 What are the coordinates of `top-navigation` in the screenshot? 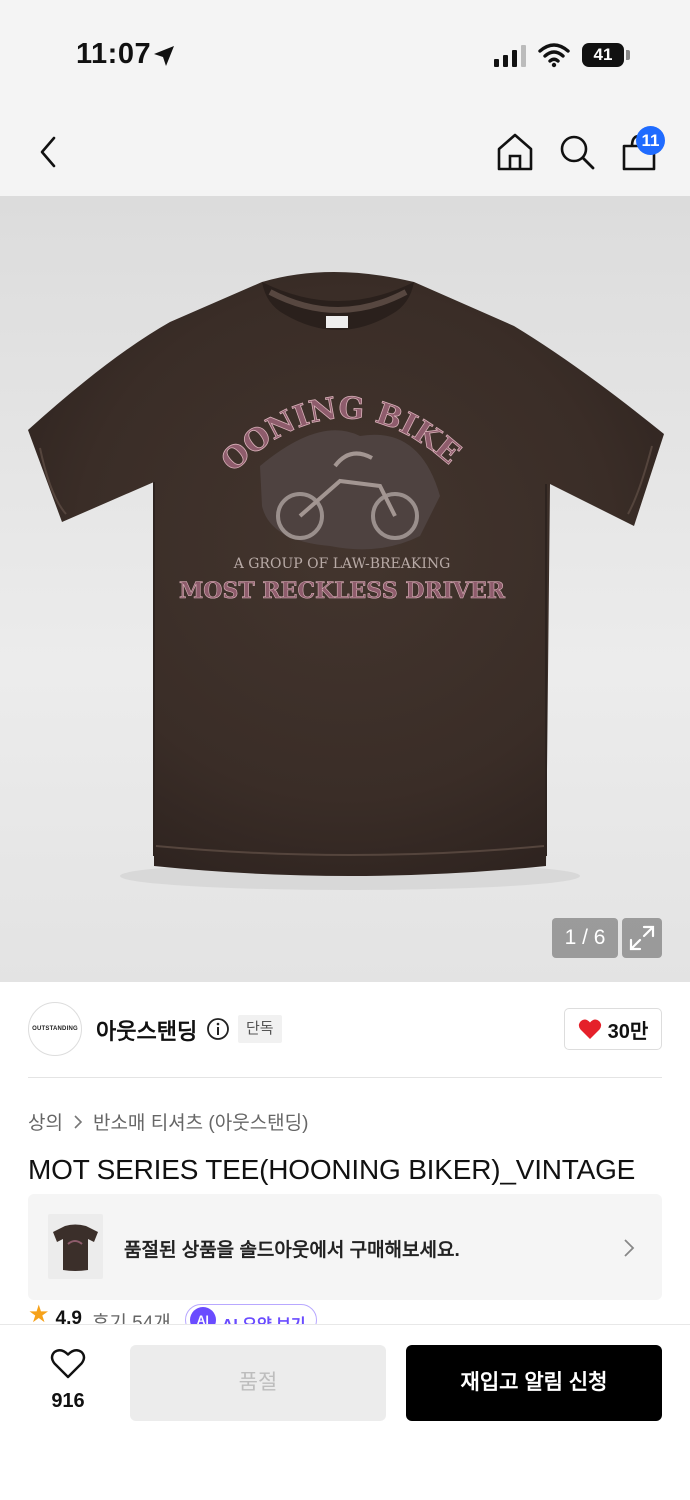 It's located at (345, 152).